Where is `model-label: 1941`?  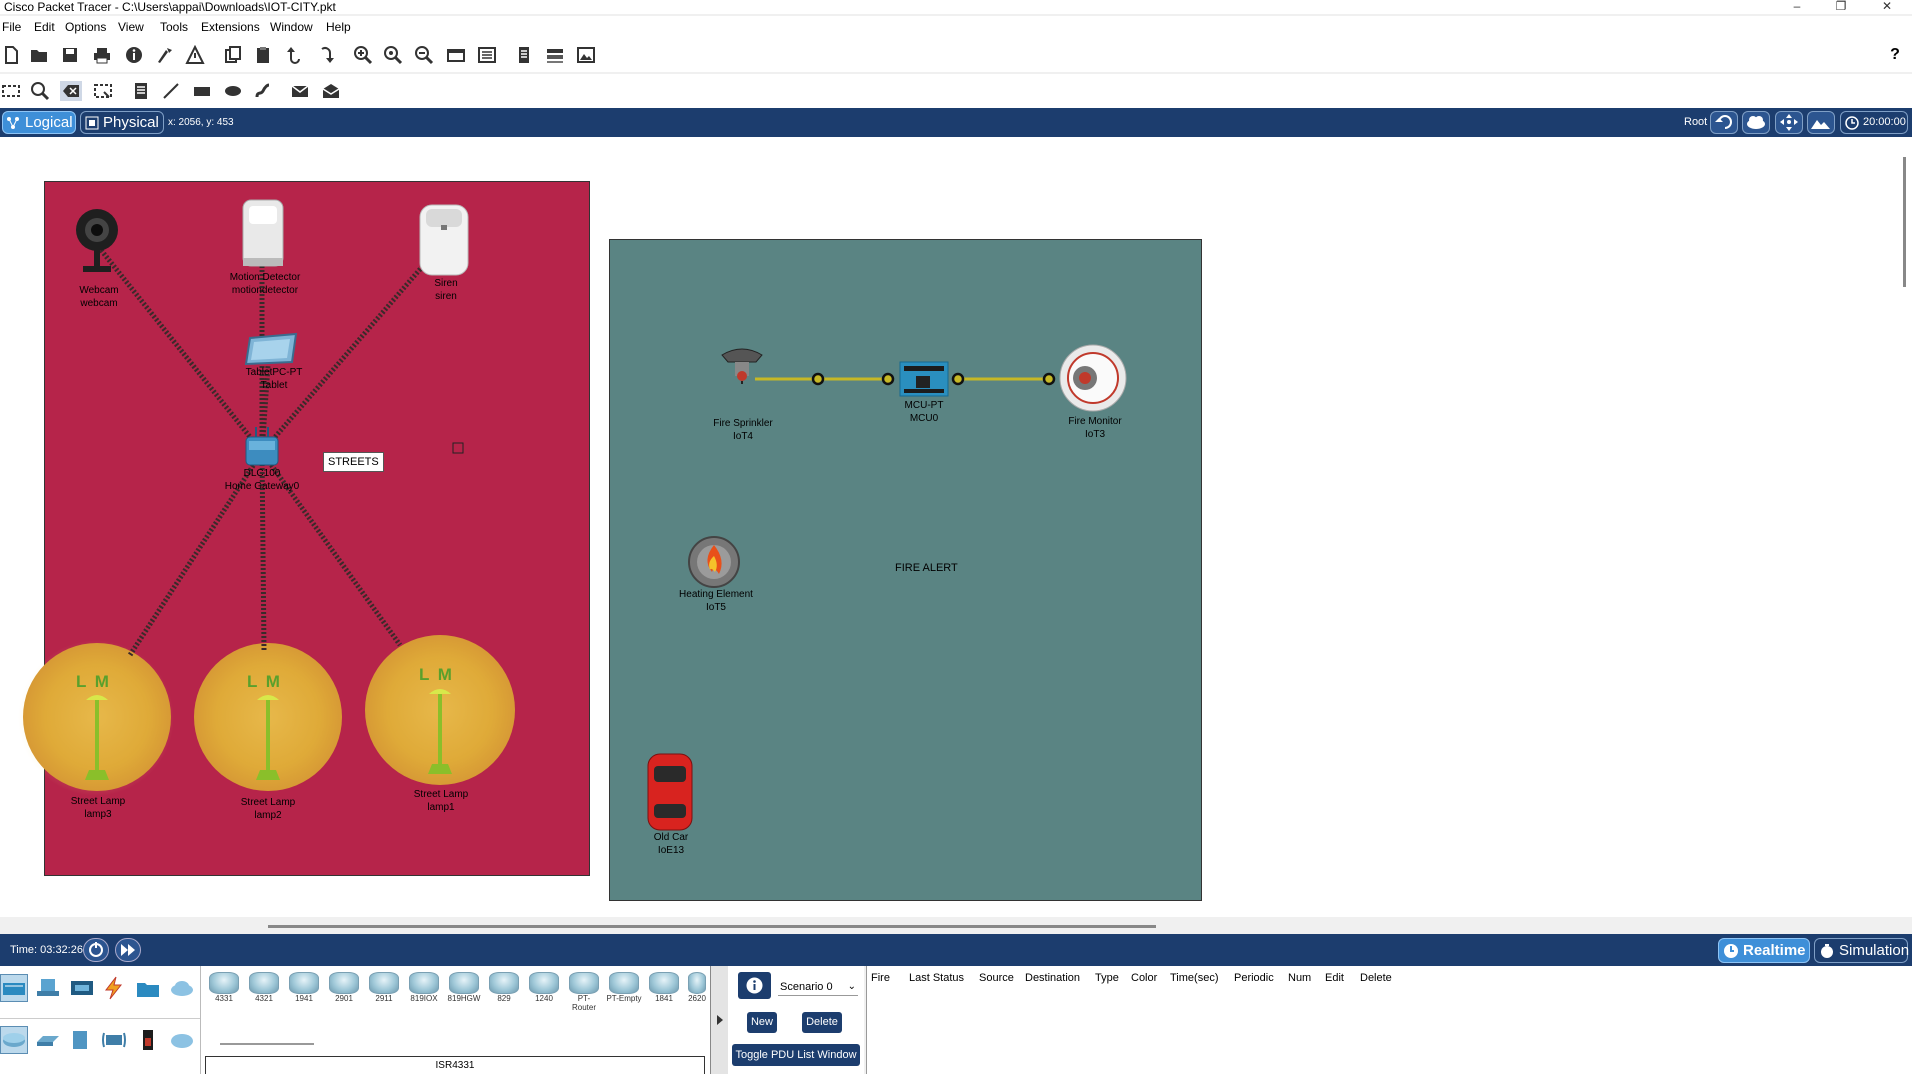
model-label: 1941 is located at coordinates (304, 998).